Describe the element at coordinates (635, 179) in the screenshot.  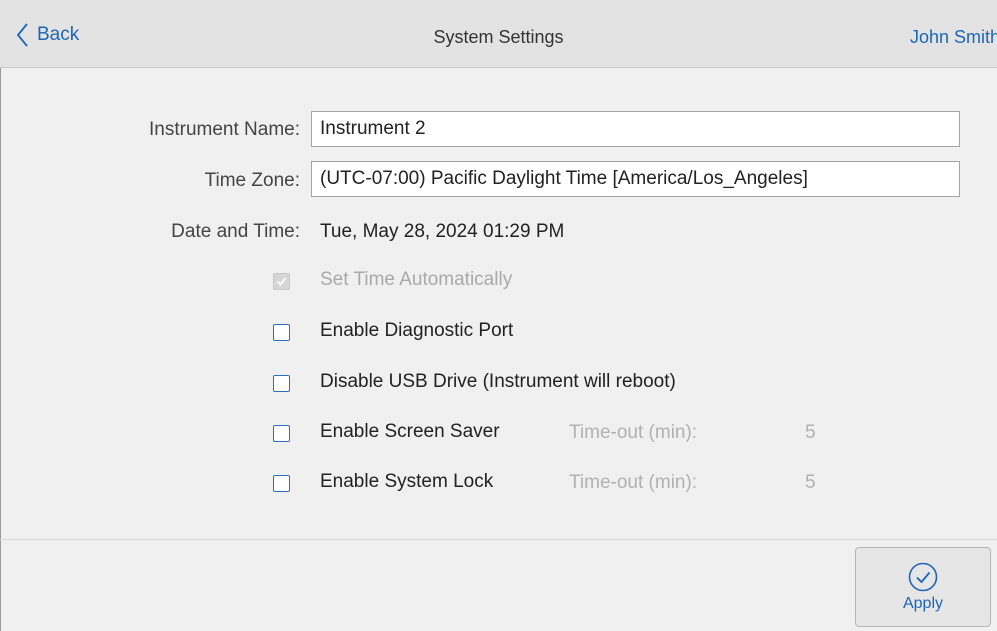
I see `time-zone-input` at that location.